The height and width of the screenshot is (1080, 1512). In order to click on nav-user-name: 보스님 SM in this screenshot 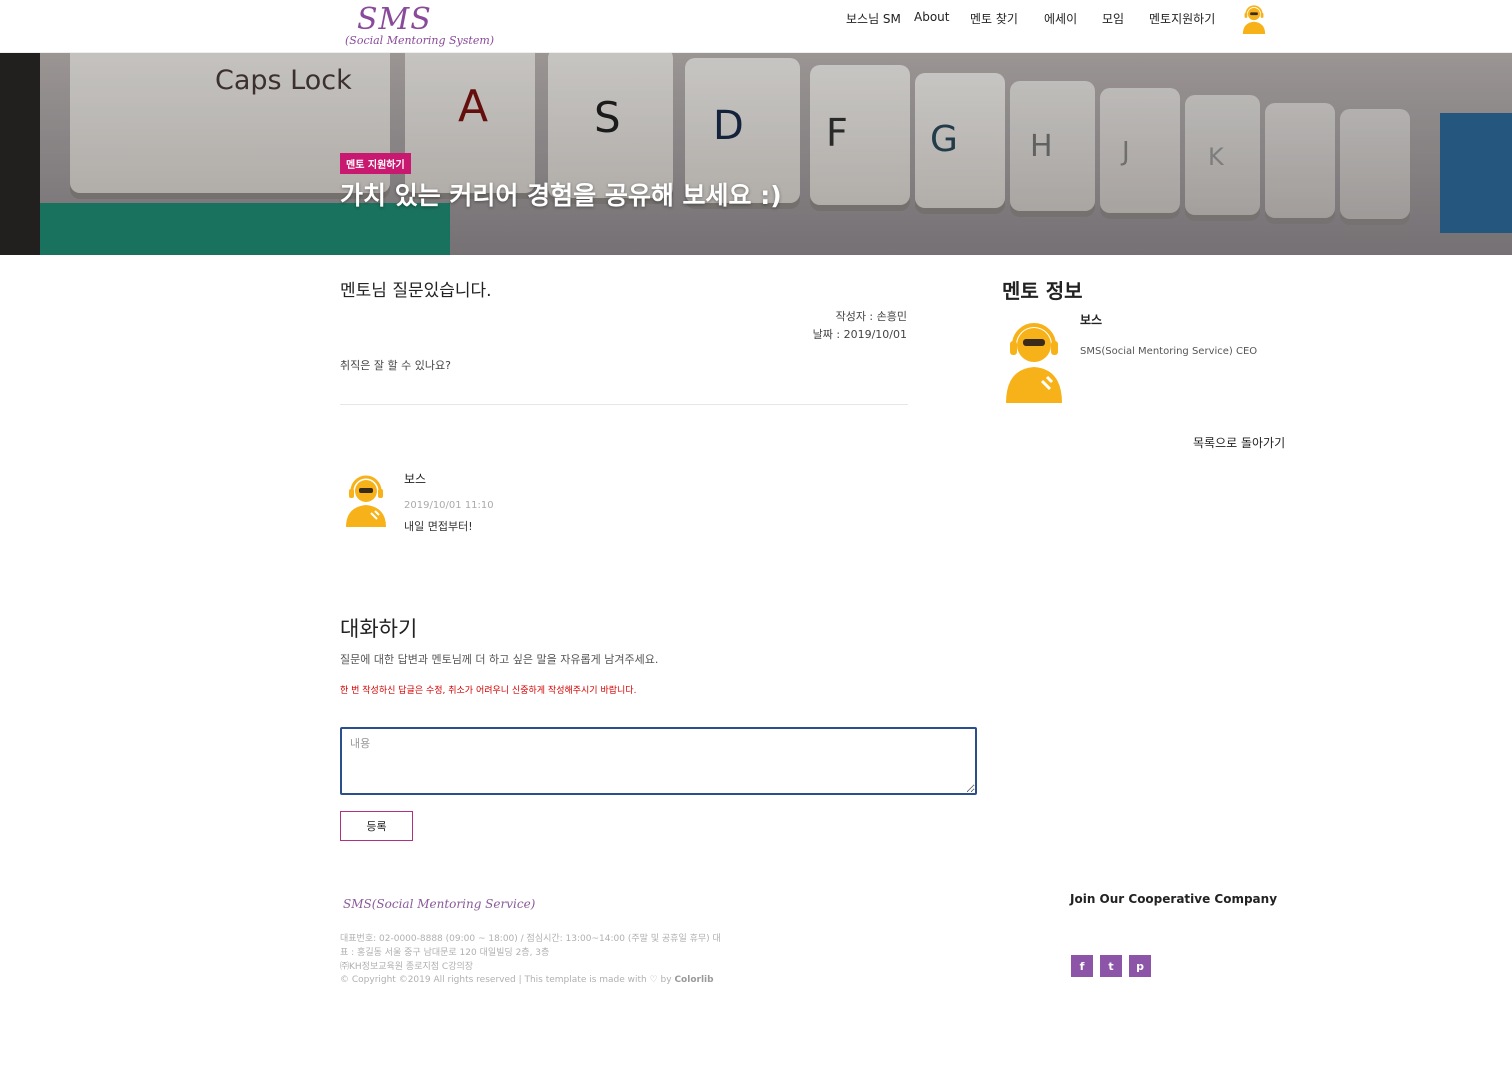, I will do `click(873, 18)`.